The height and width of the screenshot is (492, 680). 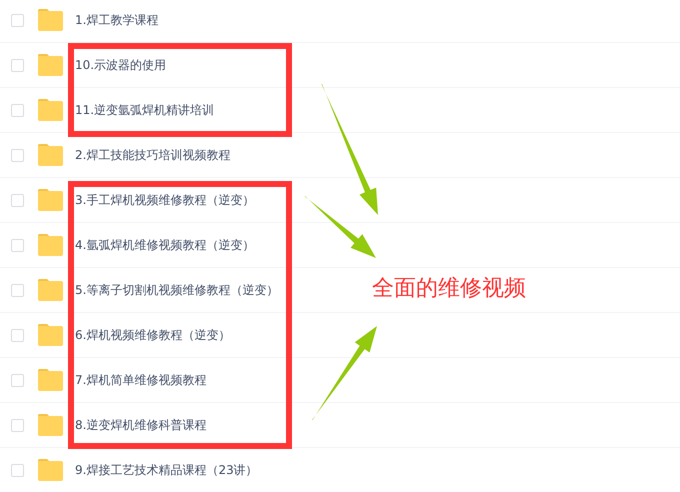 I want to click on folder-name: 5.等离子切割机视频维修教程（逆变）, so click(x=176, y=290).